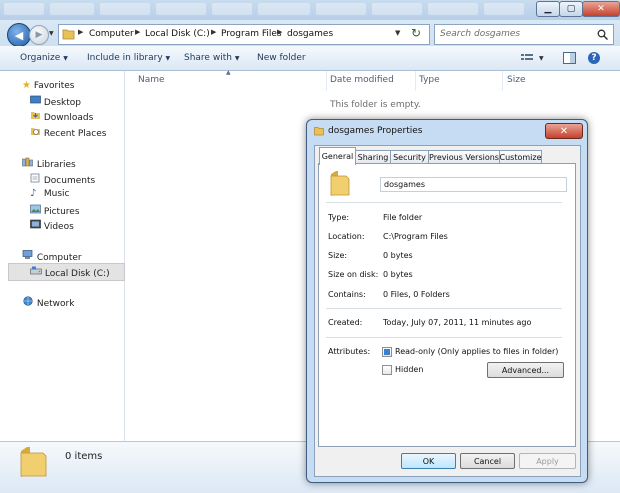  I want to click on desktop-icon, so click(35, 99).